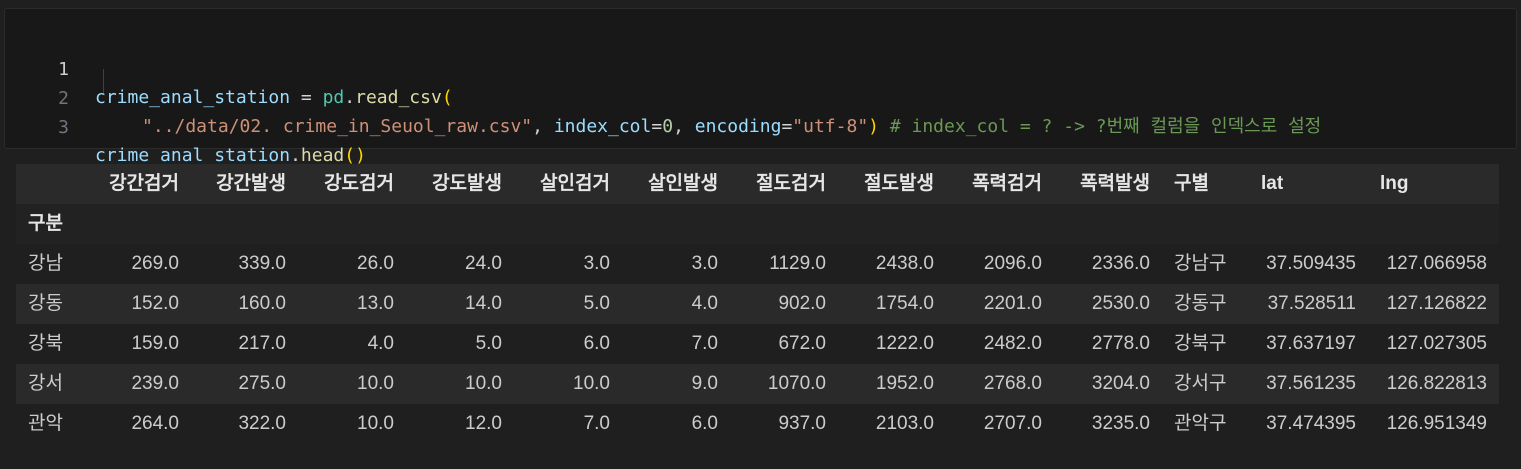 The image size is (1521, 469). Describe the element at coordinates (155, 383) in the screenshot. I see `table-cell: 239.0` at that location.